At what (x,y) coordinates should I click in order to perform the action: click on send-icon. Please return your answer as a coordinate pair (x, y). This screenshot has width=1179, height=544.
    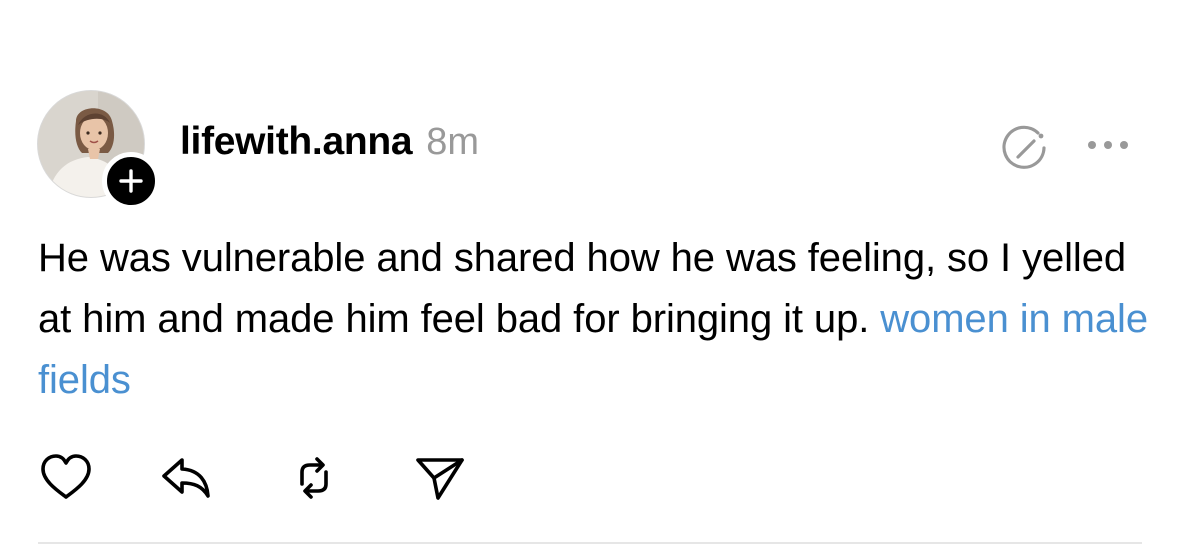
    Looking at the image, I should click on (440, 478).